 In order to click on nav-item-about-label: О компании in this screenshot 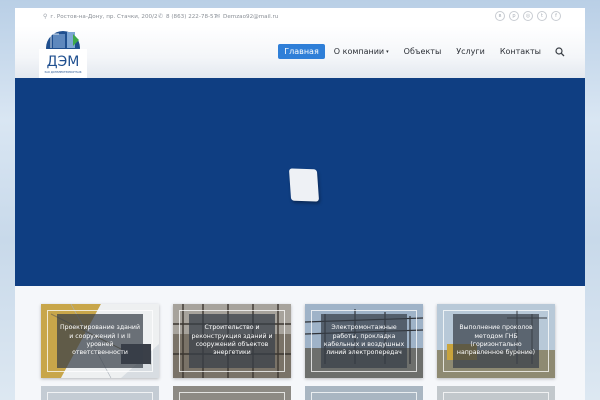, I will do `click(359, 51)`.